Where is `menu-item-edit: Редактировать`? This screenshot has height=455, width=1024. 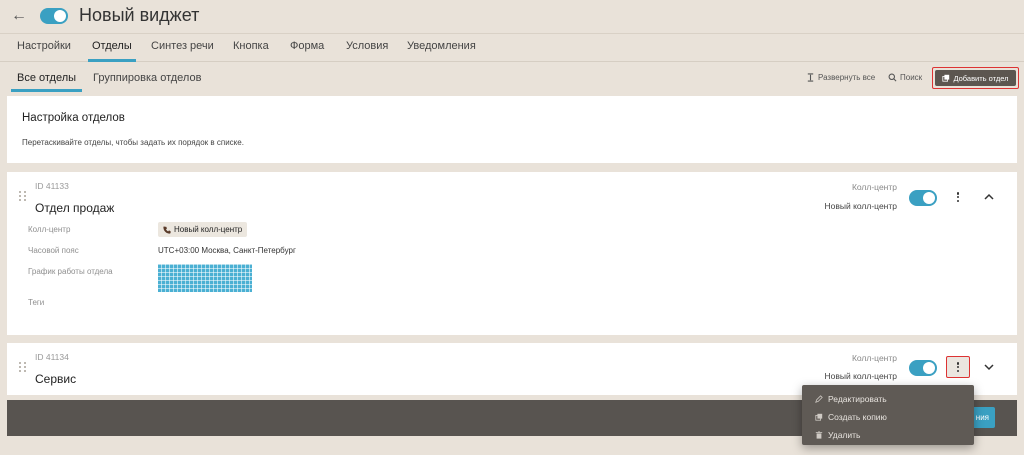
menu-item-edit: Редактировать is located at coordinates (888, 399).